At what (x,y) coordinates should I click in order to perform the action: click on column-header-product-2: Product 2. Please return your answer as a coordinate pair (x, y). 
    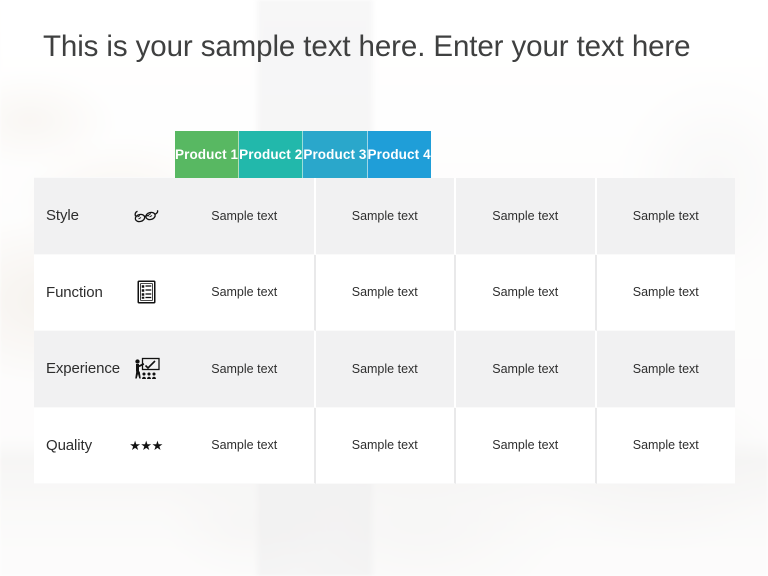
    Looking at the image, I should click on (271, 154).